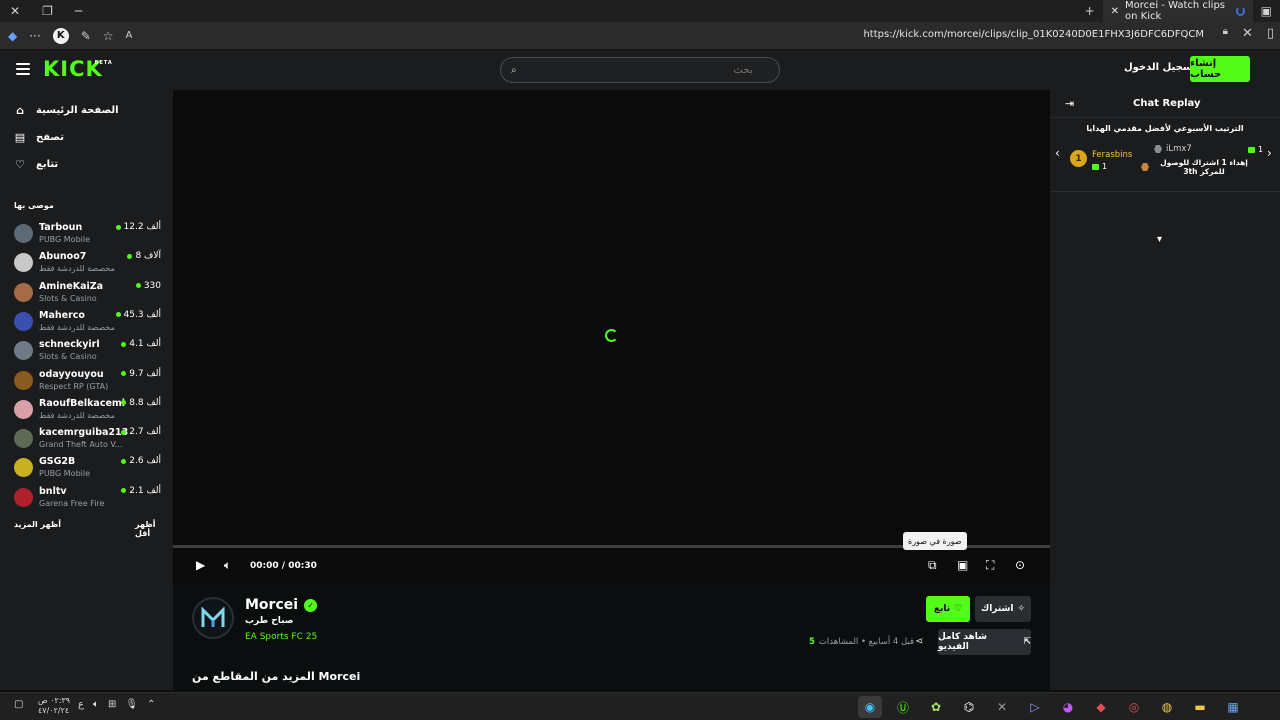 Image resolution: width=1280 pixels, height=720 pixels. What do you see at coordinates (37, 524) in the screenshot?
I see `show-more-button: أظهر المزيد` at bounding box center [37, 524].